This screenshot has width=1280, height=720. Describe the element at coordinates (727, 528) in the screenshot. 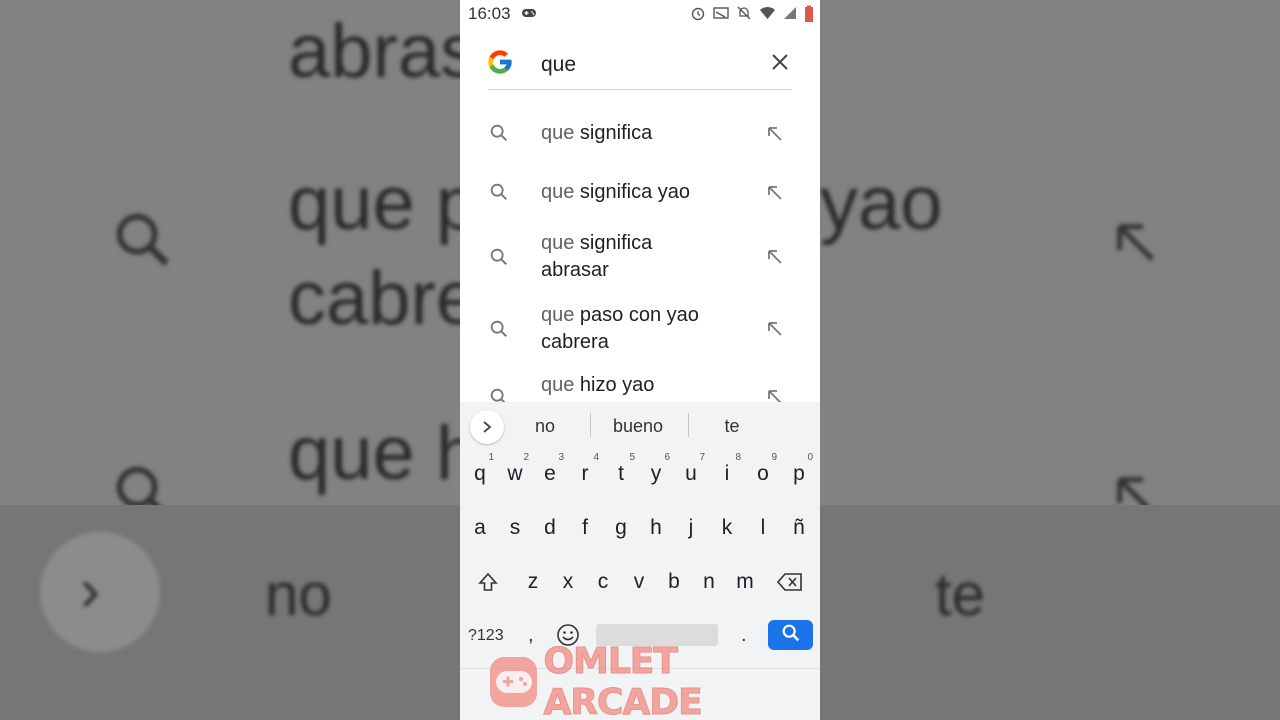

I see `key-k: k` at that location.